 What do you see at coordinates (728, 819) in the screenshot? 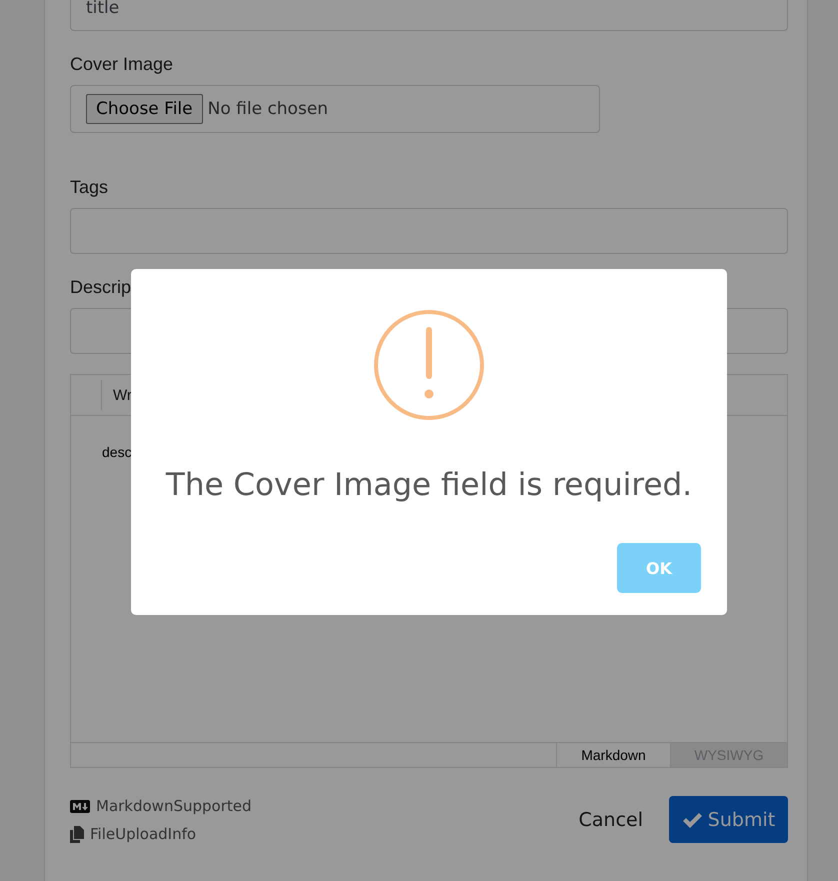
I see `submit-button: Submit` at bounding box center [728, 819].